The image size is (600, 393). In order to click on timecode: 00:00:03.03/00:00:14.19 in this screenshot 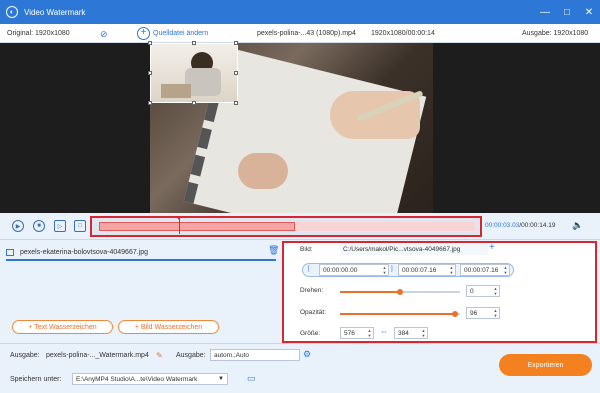, I will do `click(520, 225)`.